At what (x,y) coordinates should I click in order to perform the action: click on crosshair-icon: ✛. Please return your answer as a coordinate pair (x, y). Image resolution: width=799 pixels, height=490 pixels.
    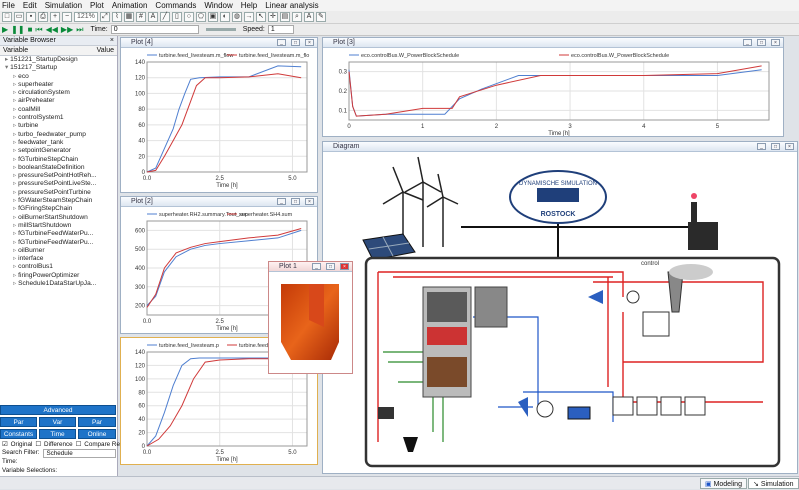
    Looking at the image, I should click on (272, 17).